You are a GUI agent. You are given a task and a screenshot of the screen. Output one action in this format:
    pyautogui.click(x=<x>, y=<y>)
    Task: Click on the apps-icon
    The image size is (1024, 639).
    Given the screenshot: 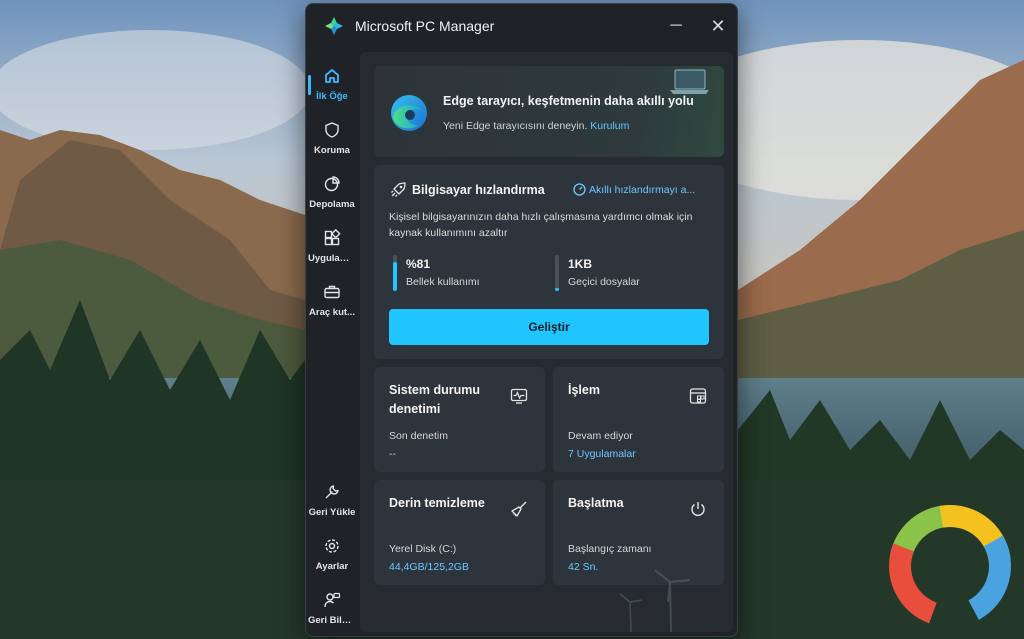 What is the action you would take?
    pyautogui.click(x=332, y=238)
    